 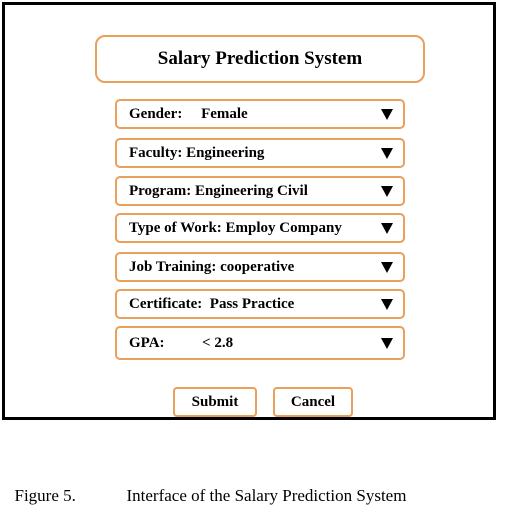 What do you see at coordinates (260, 114) in the screenshot?
I see `gender-select: Gender: Female` at bounding box center [260, 114].